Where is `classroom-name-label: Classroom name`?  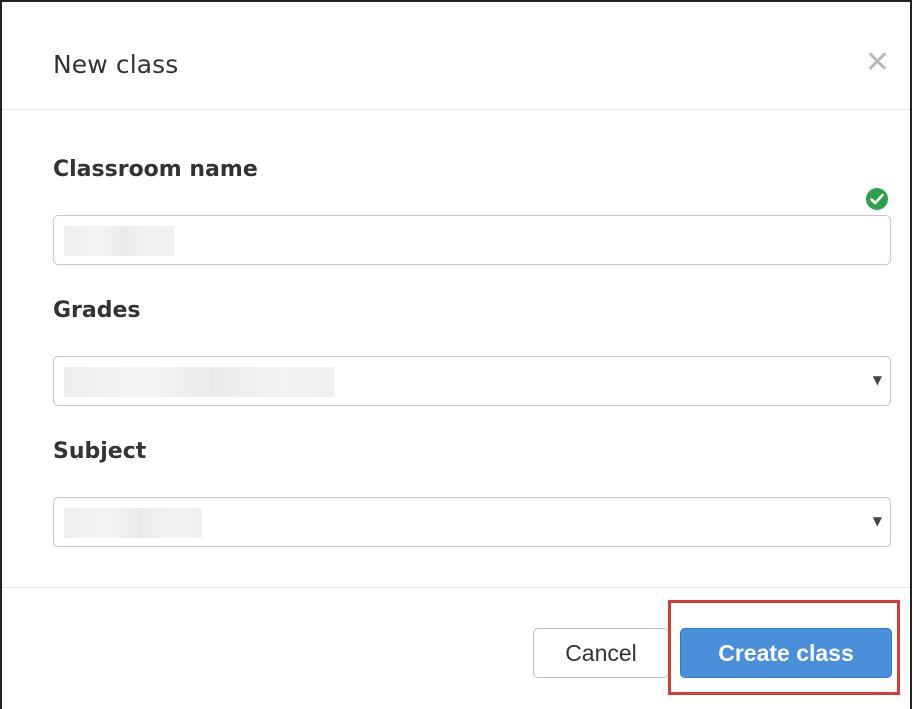 classroom-name-label: Classroom name is located at coordinates (155, 169).